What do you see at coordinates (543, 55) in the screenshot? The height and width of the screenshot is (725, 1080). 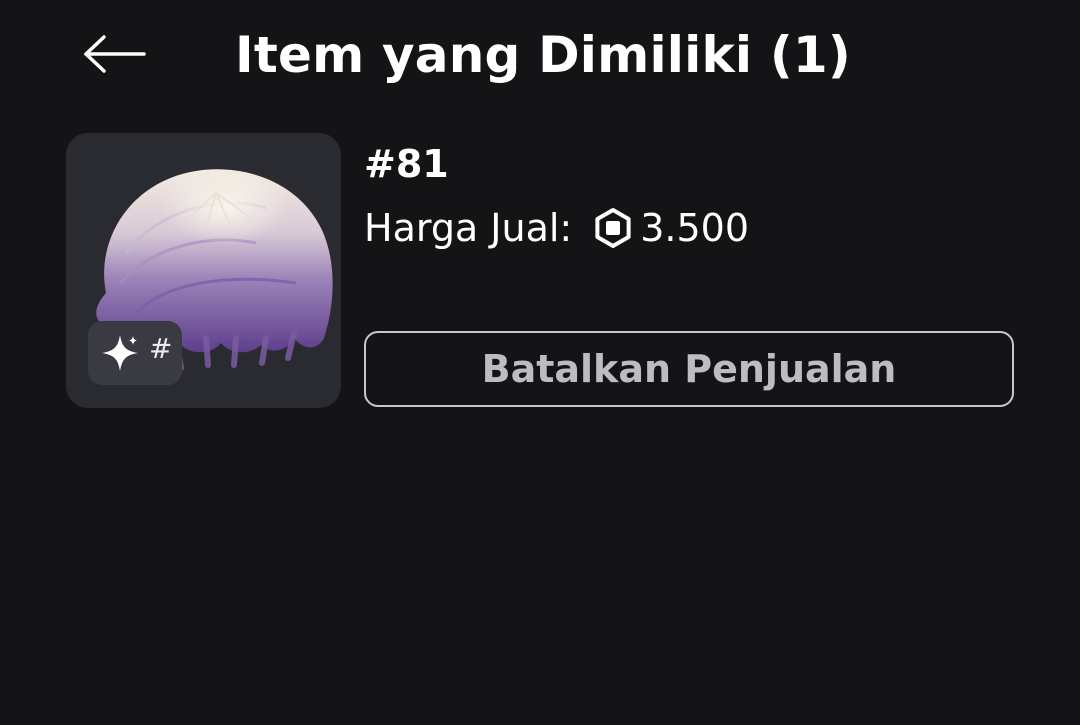 I see `page-title: Item yang Dimiliki (1)` at bounding box center [543, 55].